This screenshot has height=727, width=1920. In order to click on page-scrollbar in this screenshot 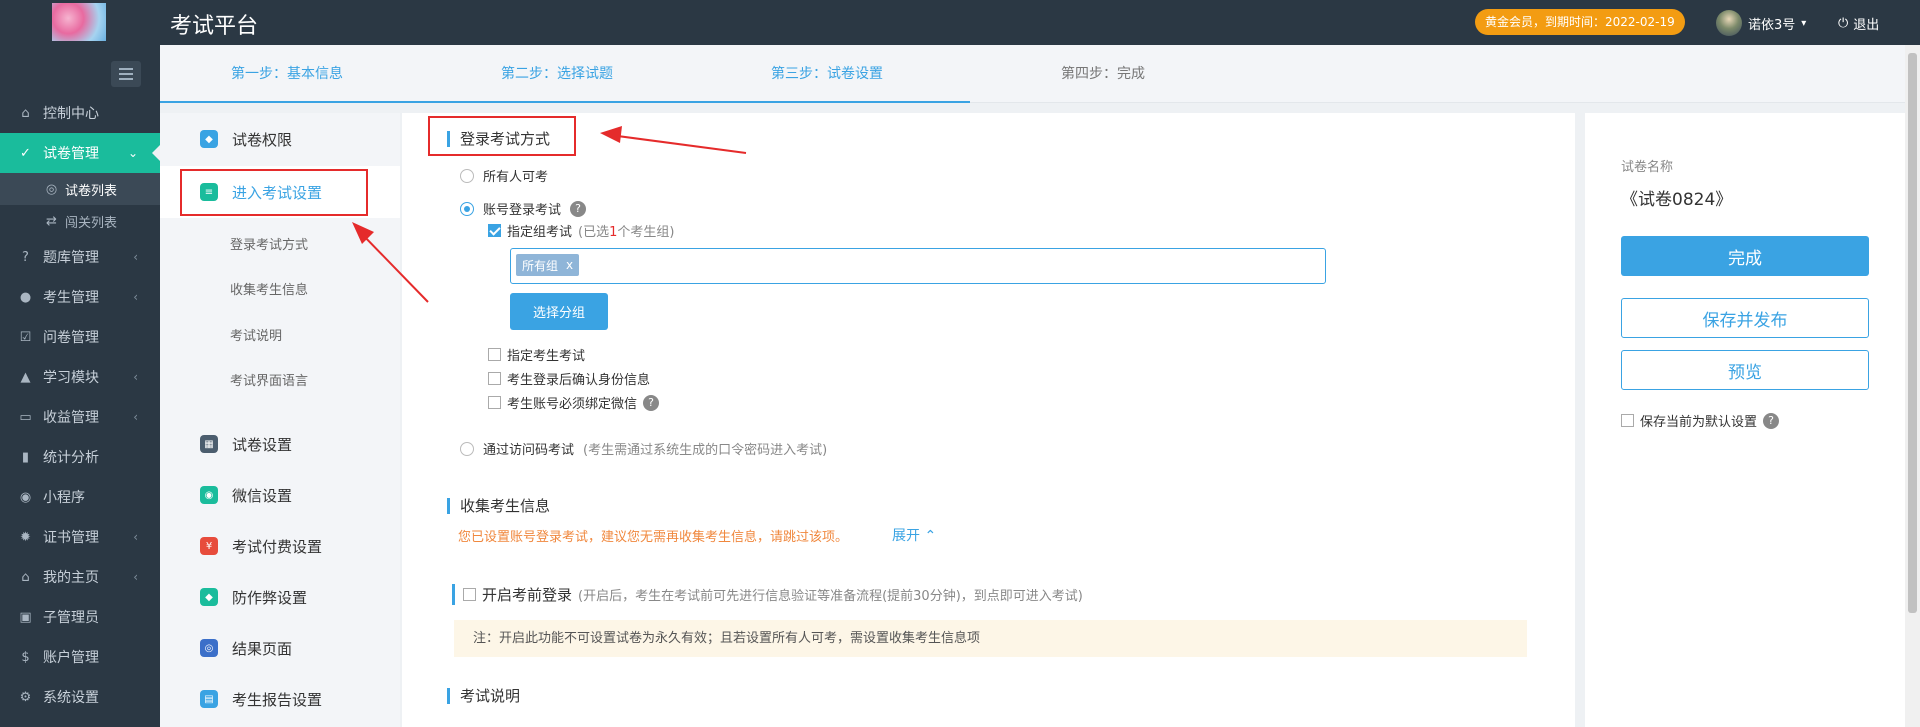, I will do `click(1912, 386)`.